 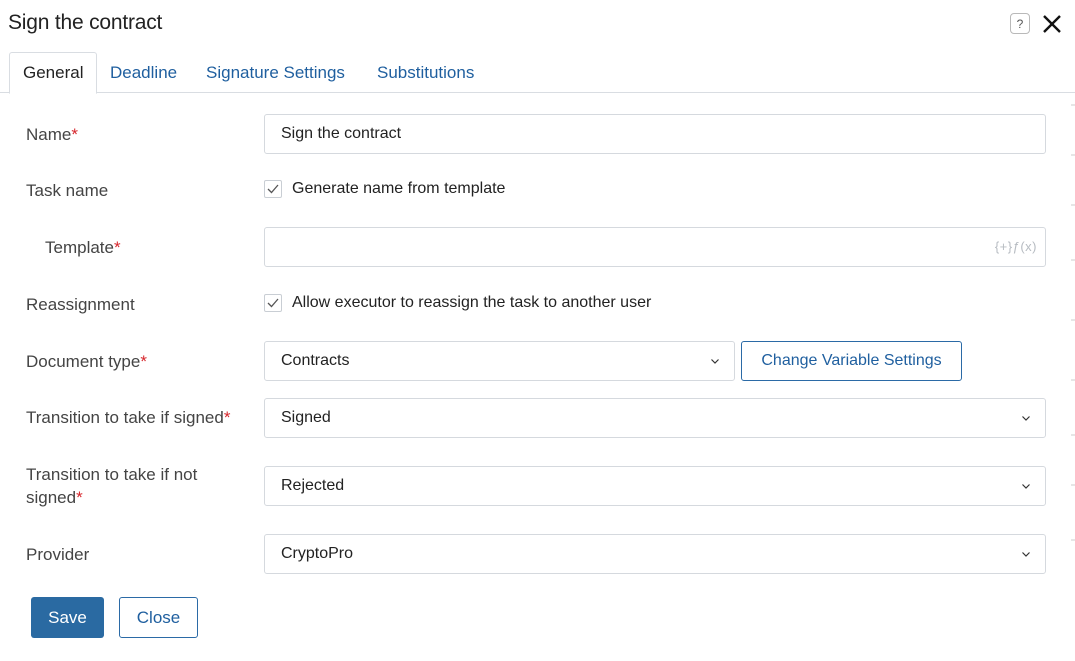 What do you see at coordinates (67, 617) in the screenshot?
I see `save-button: Save` at bounding box center [67, 617].